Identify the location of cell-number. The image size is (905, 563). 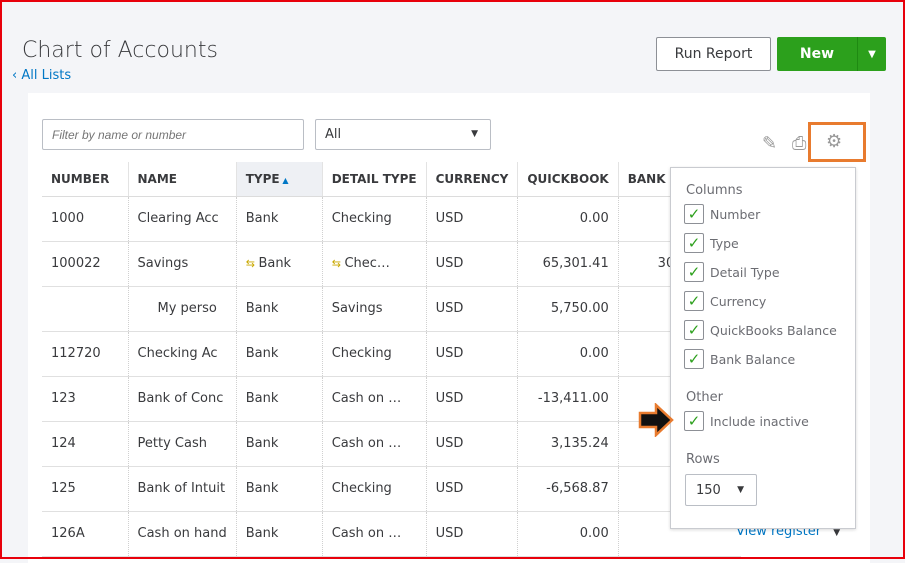
(85, 309).